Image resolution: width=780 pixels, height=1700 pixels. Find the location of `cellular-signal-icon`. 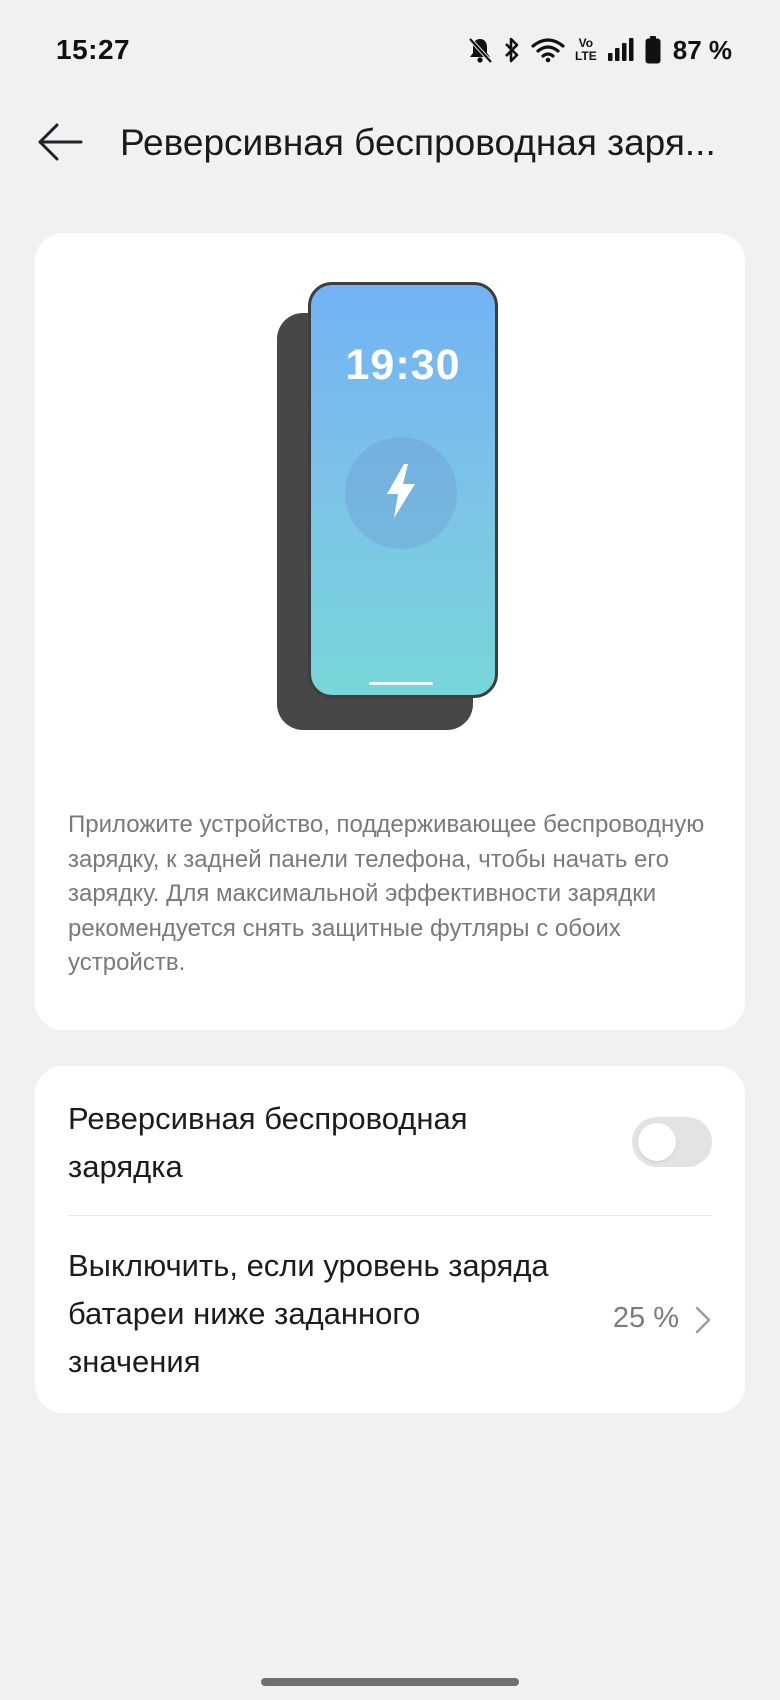

cellular-signal-icon is located at coordinates (621, 50).